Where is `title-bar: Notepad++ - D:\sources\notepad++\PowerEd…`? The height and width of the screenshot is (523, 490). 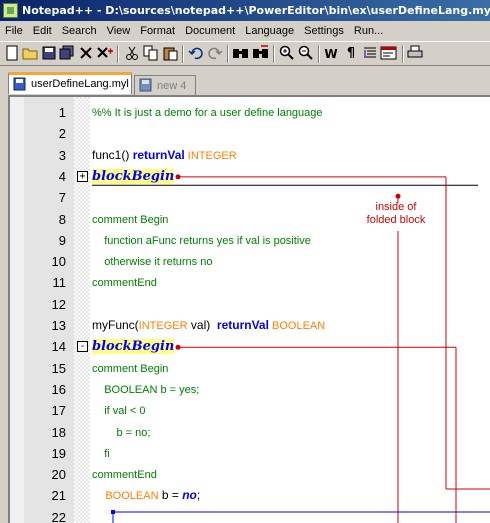
title-bar: Notepad++ - D:\sources\notepad++\PowerEd… is located at coordinates (245, 10).